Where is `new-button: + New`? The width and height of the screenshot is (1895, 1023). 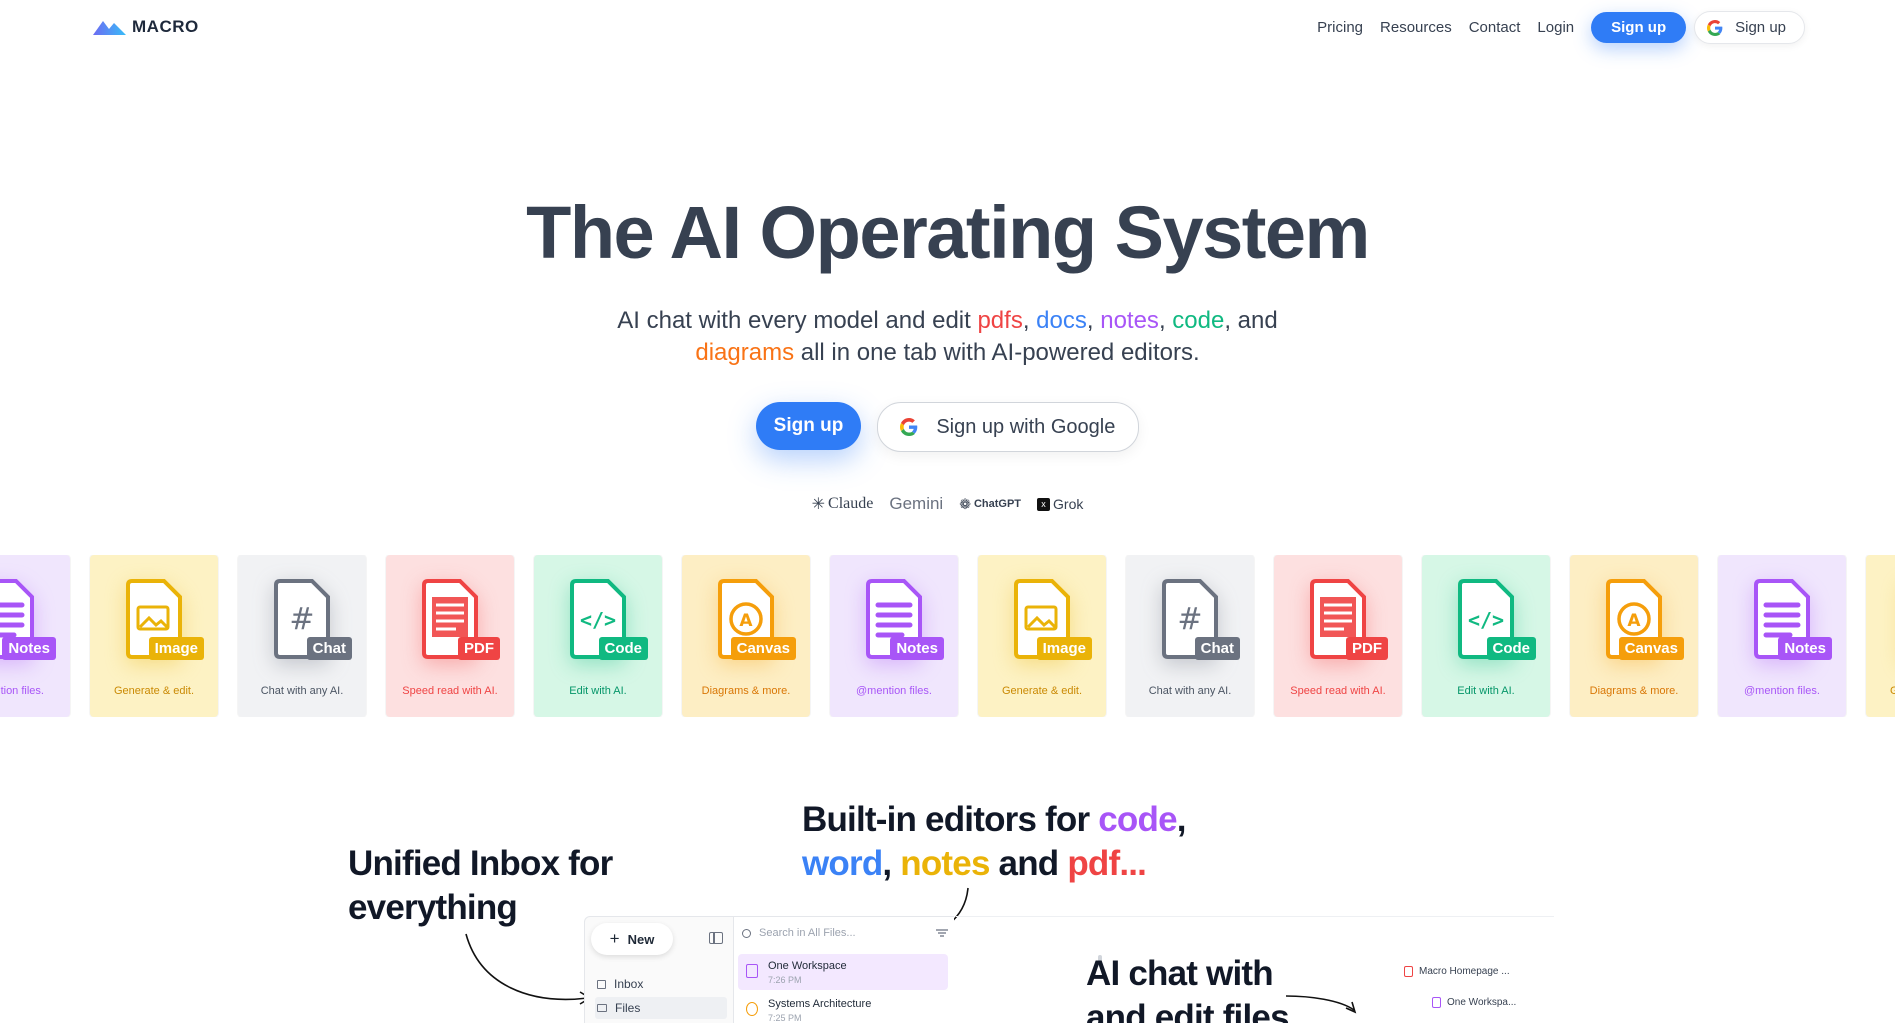 new-button: + New is located at coordinates (632, 939).